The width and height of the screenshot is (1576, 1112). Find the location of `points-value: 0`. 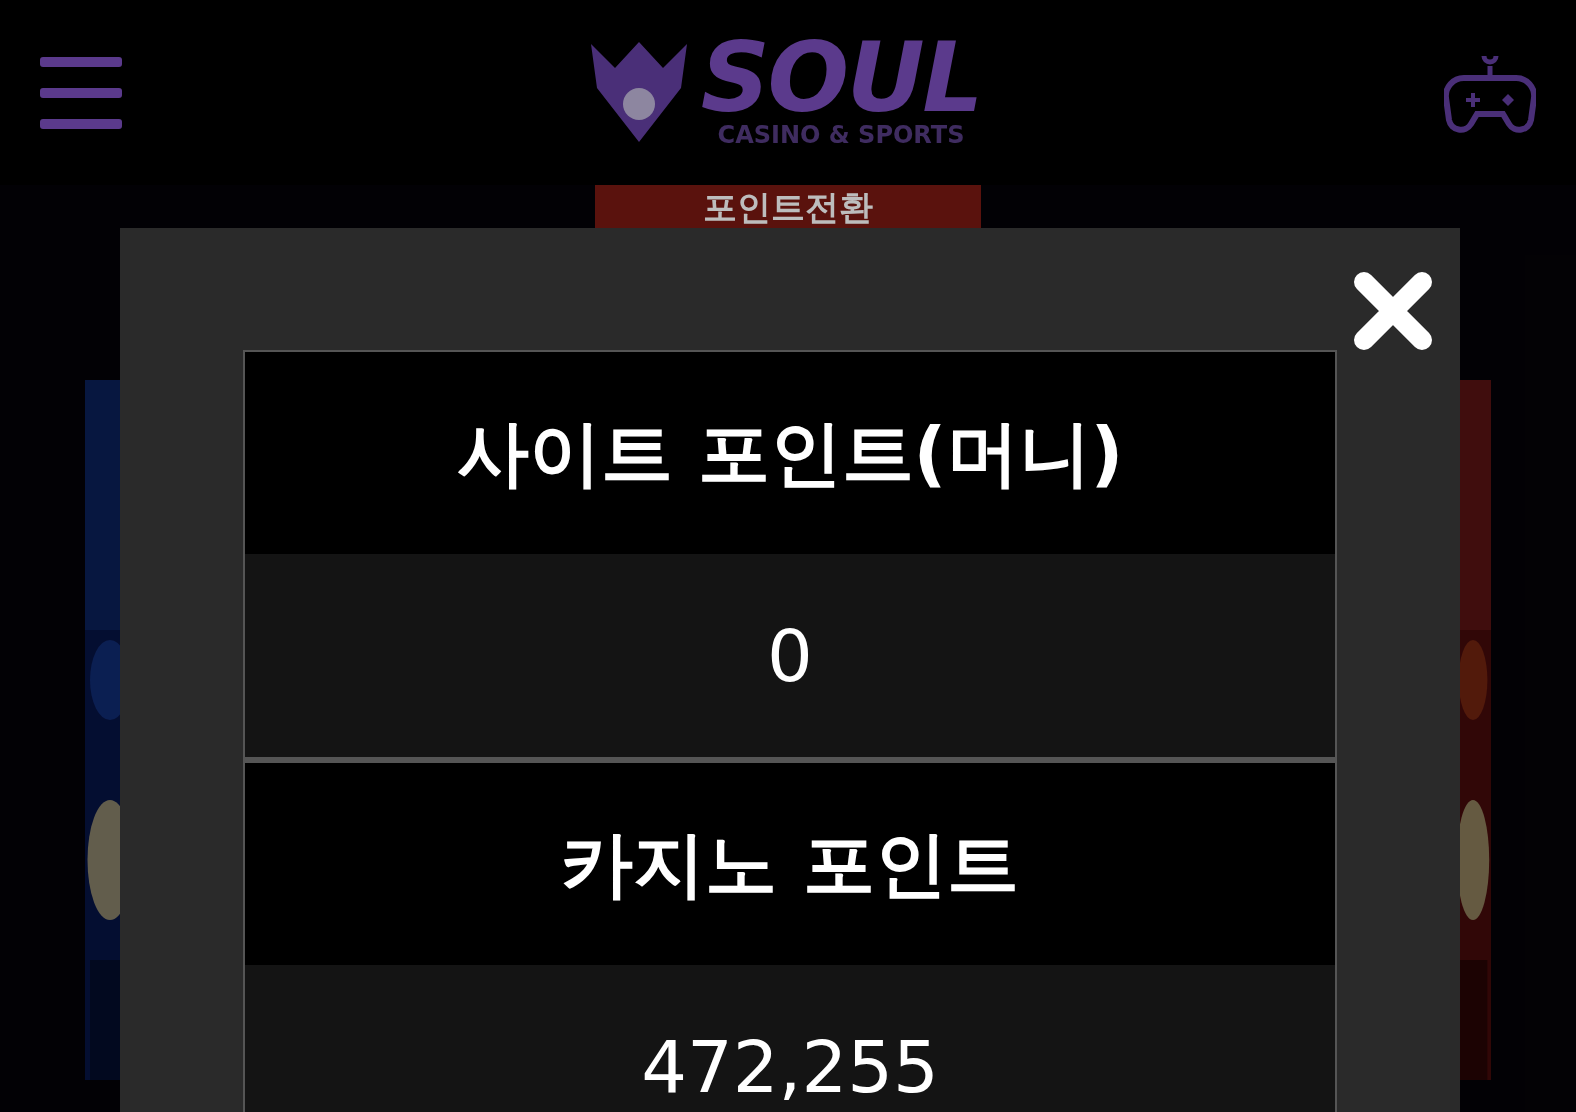

points-value: 0 is located at coordinates (790, 656).